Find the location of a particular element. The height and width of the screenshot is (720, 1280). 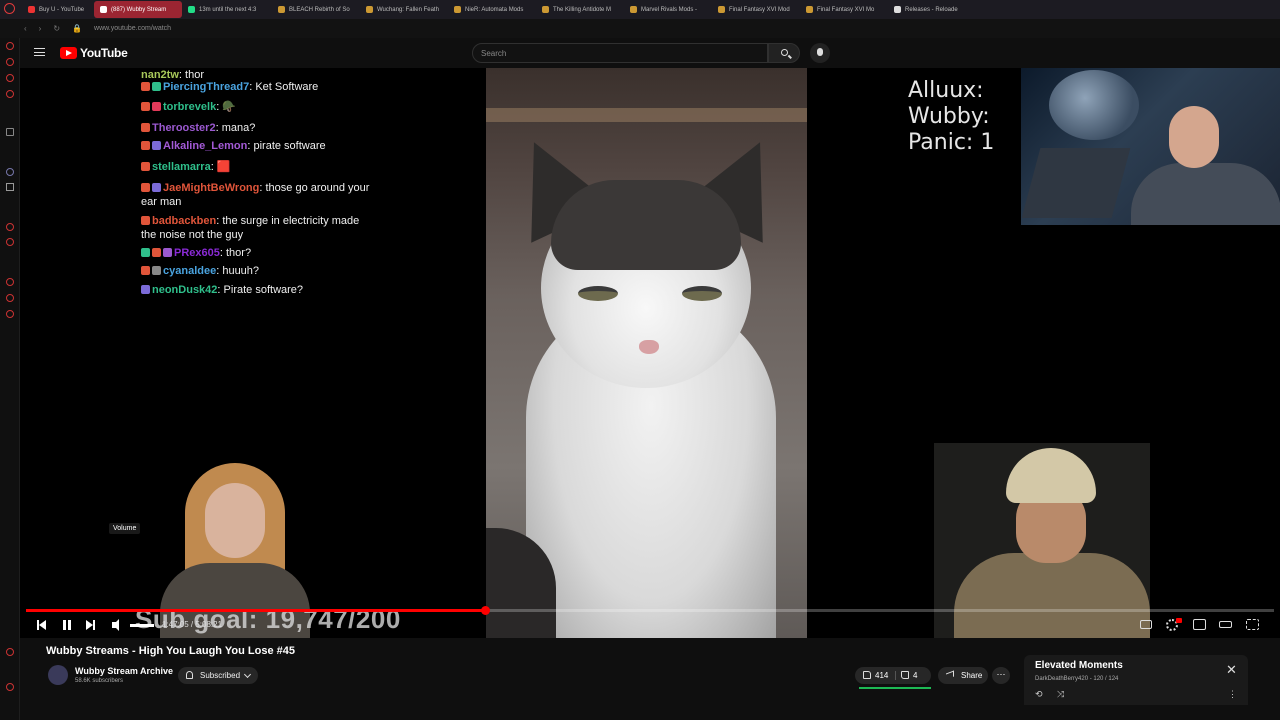

player-controls: 1:47:05 / 5:08:21 is located at coordinates (650, 625).